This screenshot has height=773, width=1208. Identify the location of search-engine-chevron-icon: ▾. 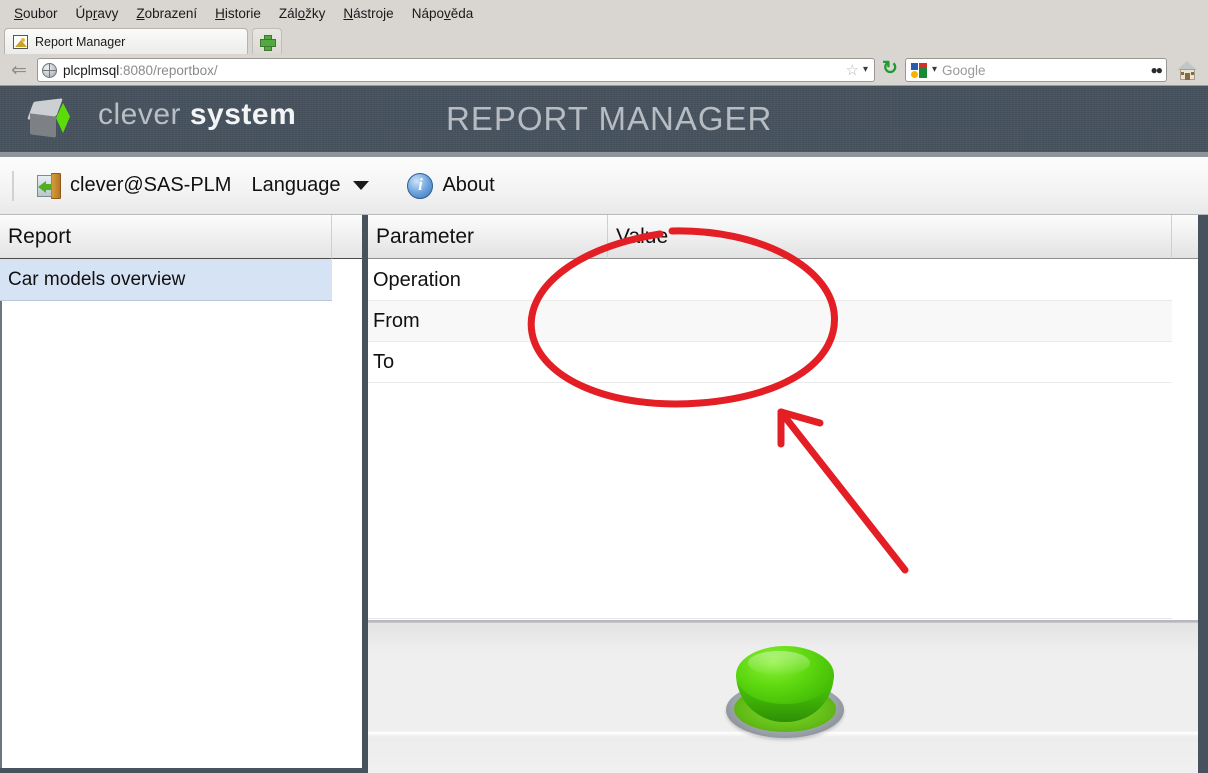
(934, 70).